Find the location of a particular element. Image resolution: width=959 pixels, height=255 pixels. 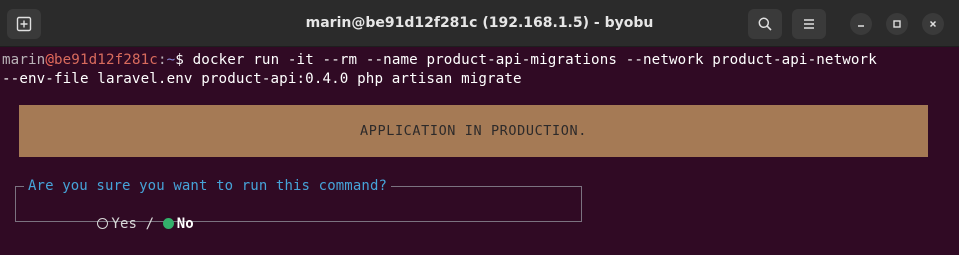

confirmation-options: Yes / No is located at coordinates (111, 224).